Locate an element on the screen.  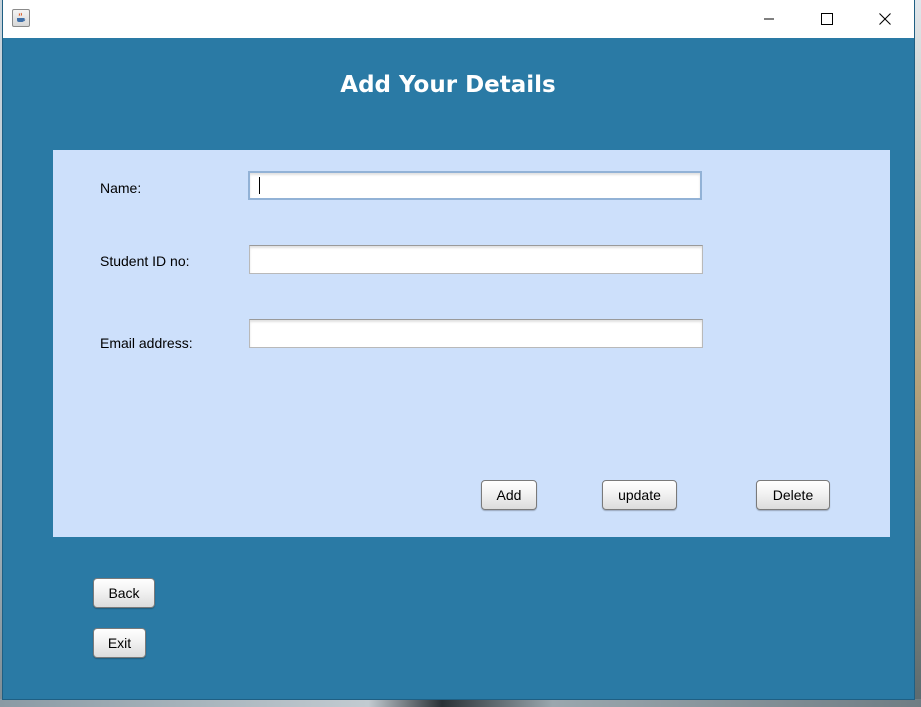
minimize-icon is located at coordinates (769, 19).